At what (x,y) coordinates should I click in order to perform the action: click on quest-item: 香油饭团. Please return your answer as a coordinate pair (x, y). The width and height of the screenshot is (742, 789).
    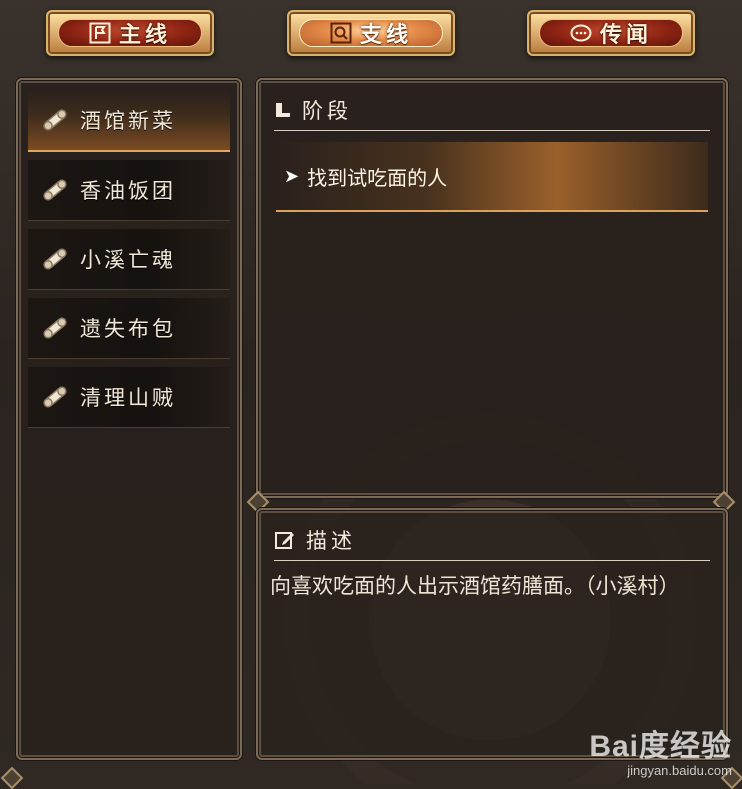
    Looking at the image, I should click on (129, 190).